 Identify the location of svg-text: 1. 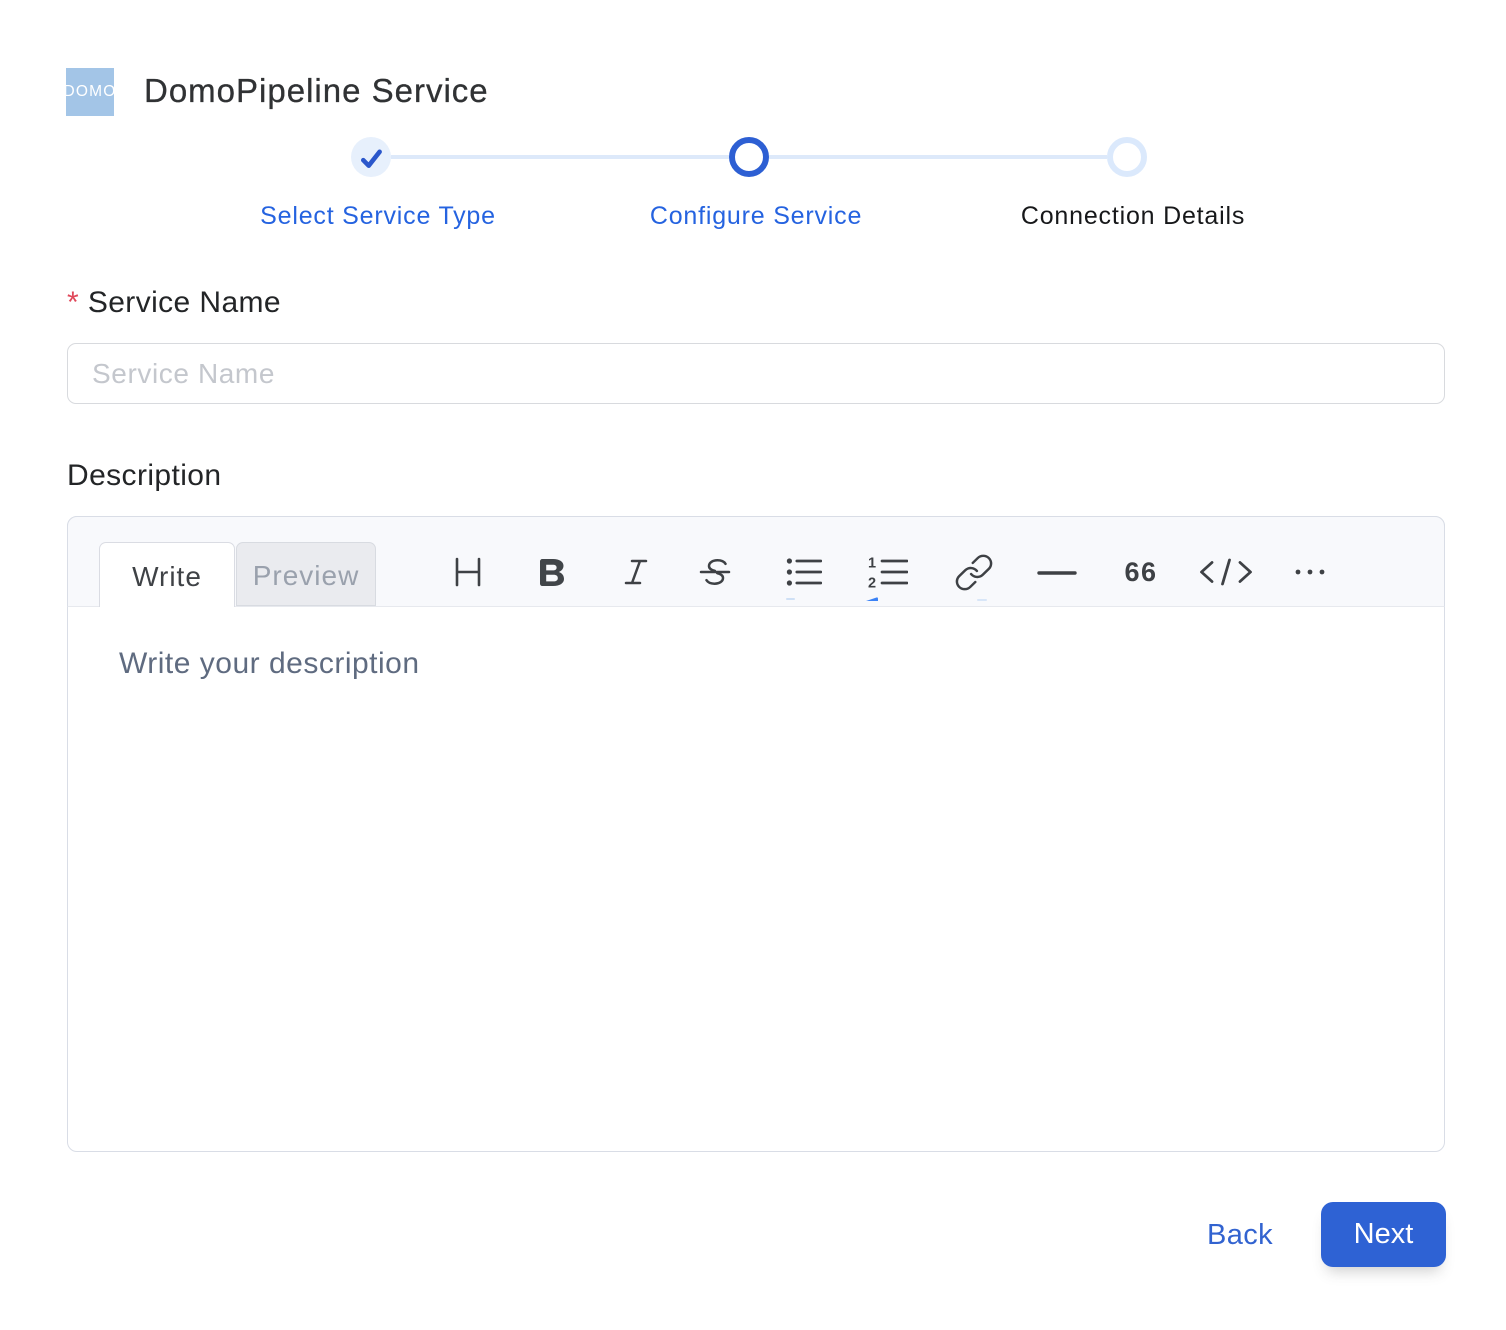
(872, 564).